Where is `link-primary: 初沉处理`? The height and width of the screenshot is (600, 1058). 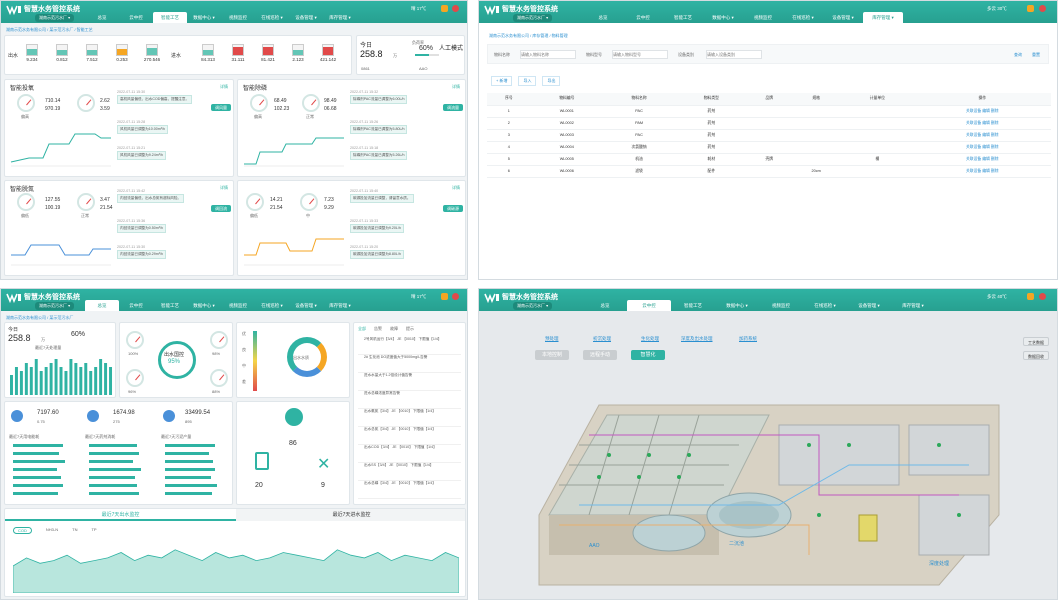 link-primary: 初沉处理 is located at coordinates (602, 339).